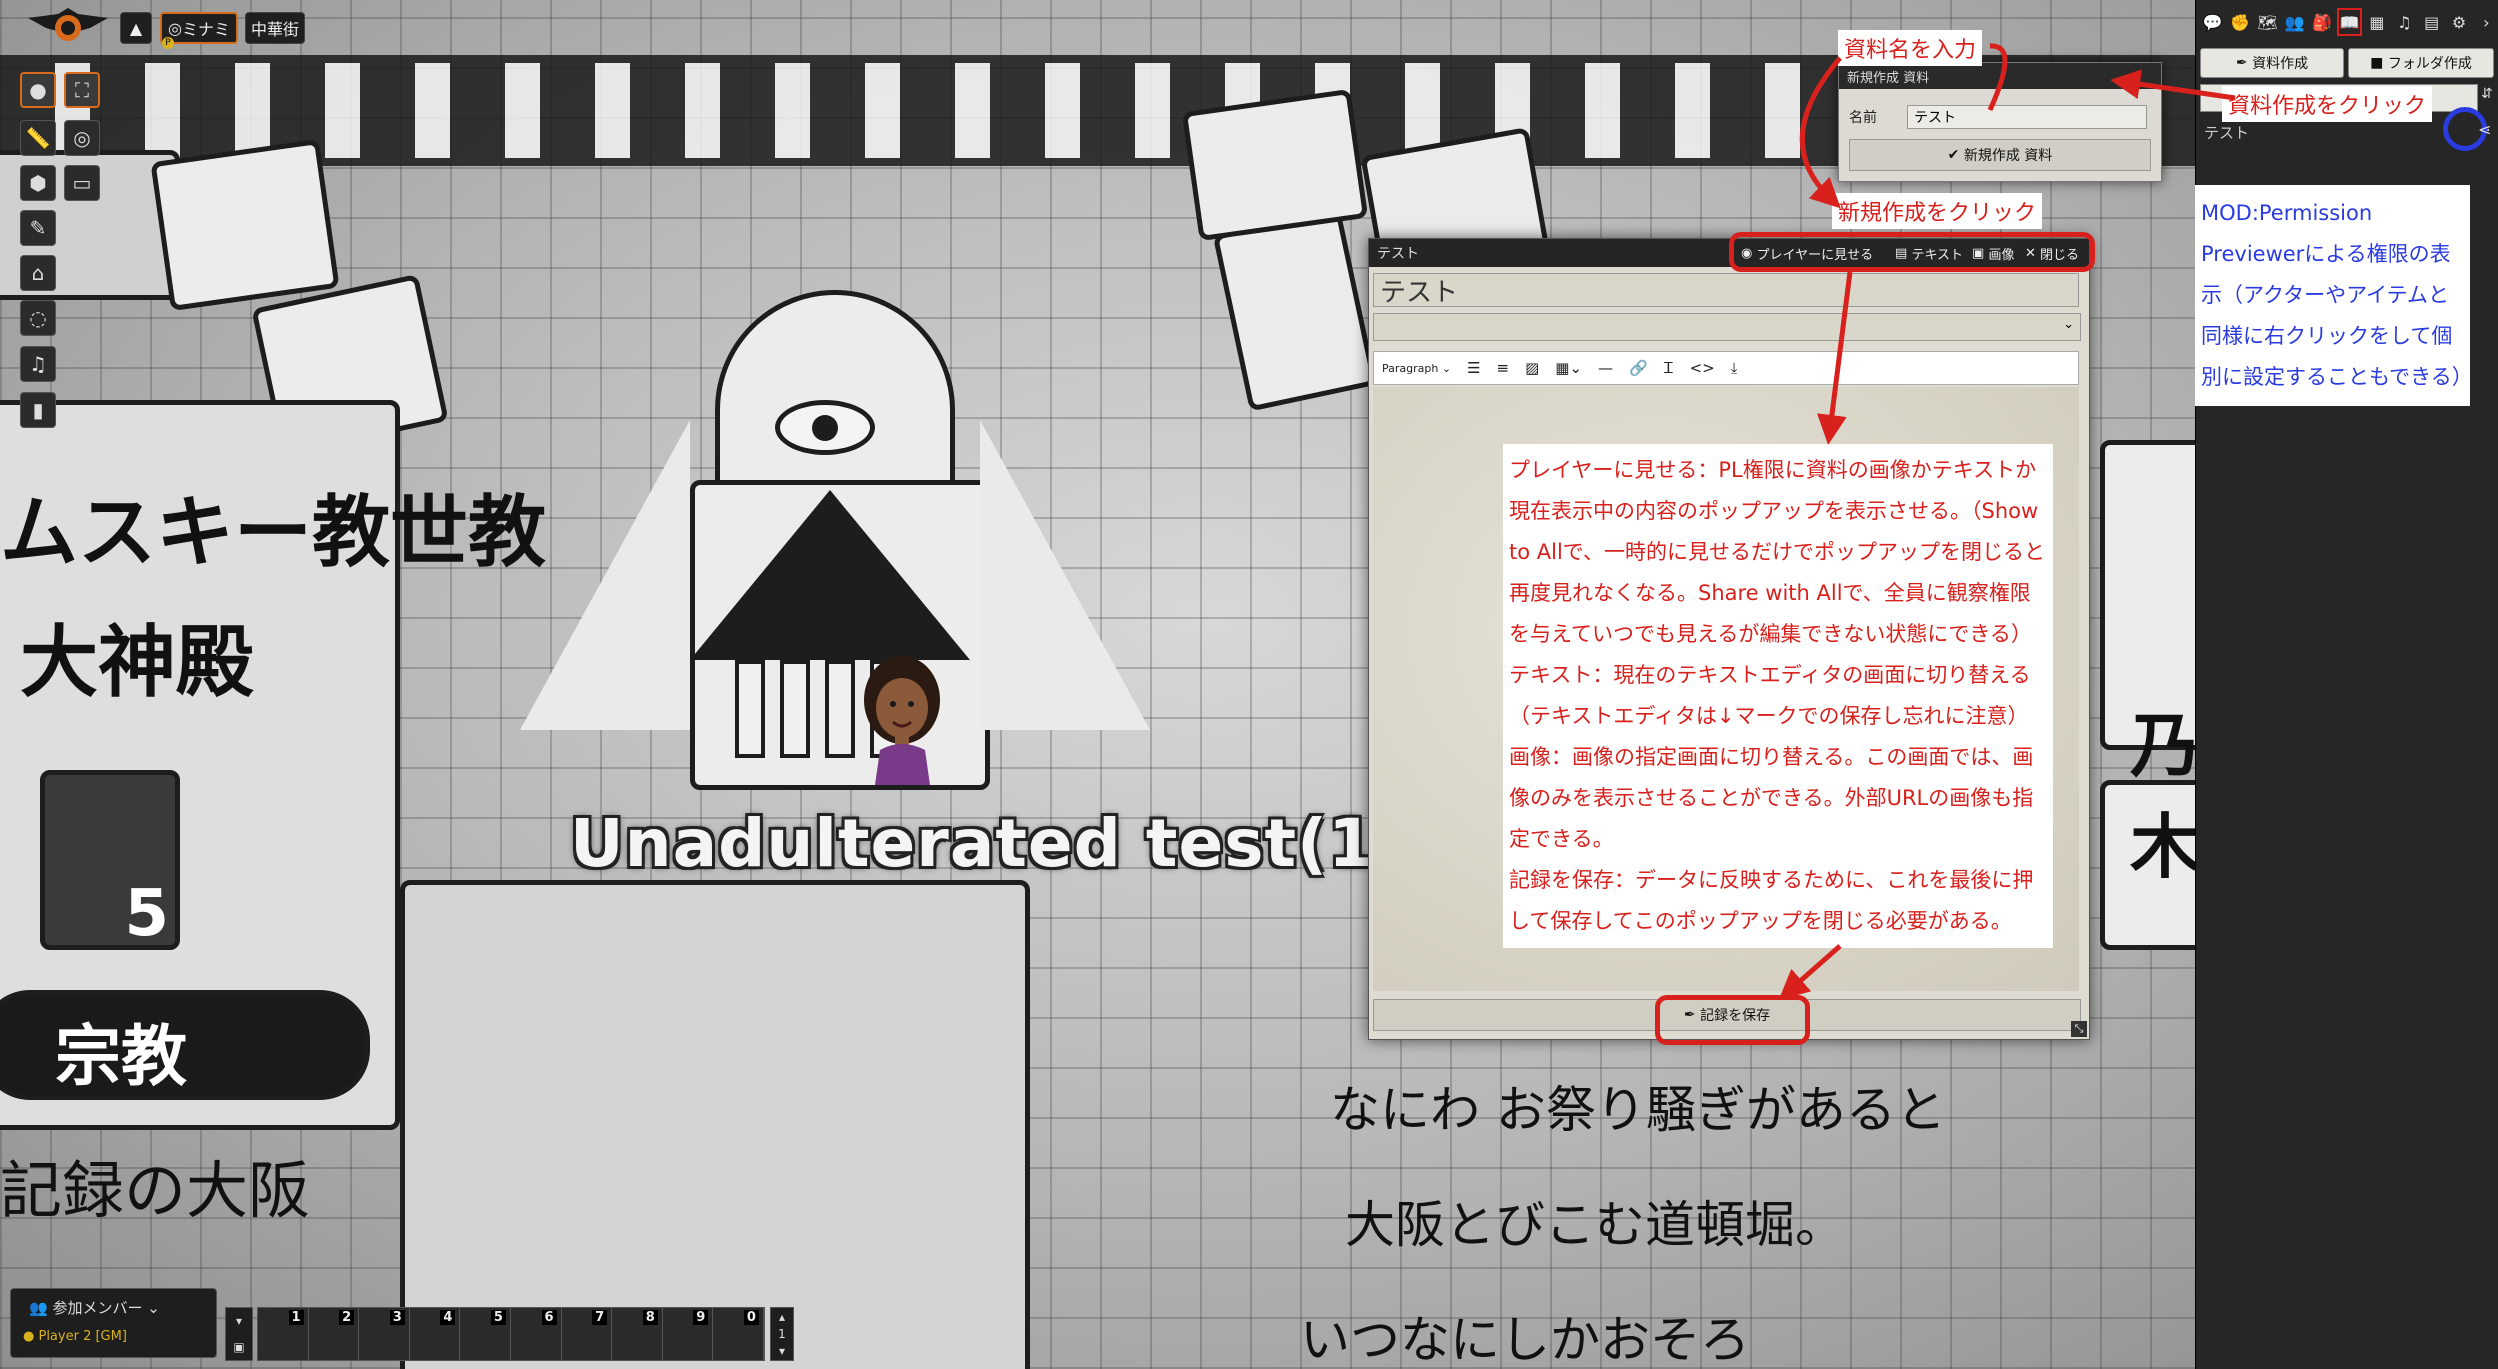  Describe the element at coordinates (2458, 22) in the screenshot. I see `settings-icon: ⚙` at that location.